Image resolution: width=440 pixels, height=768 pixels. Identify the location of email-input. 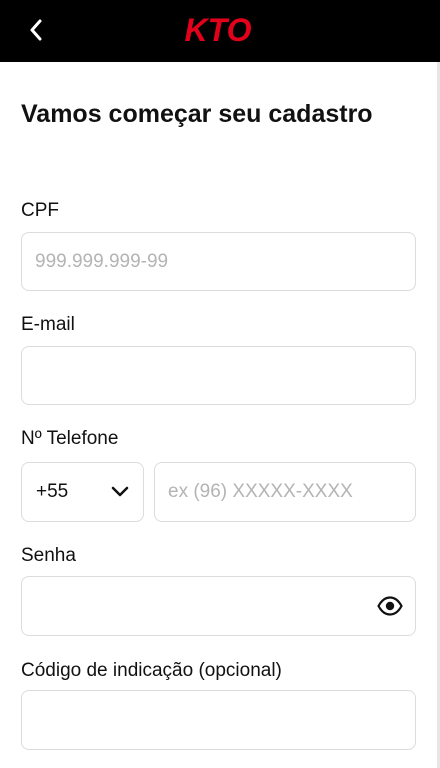
(218, 375).